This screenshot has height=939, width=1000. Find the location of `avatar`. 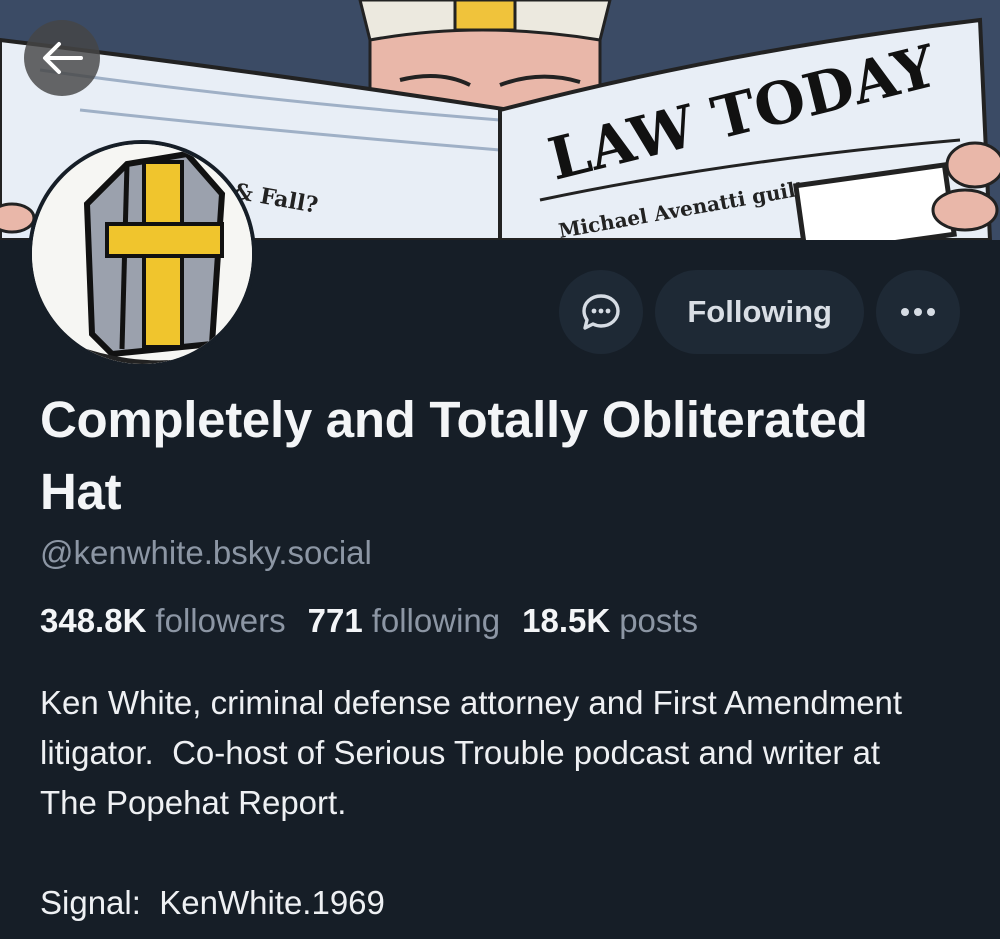

avatar is located at coordinates (142, 254).